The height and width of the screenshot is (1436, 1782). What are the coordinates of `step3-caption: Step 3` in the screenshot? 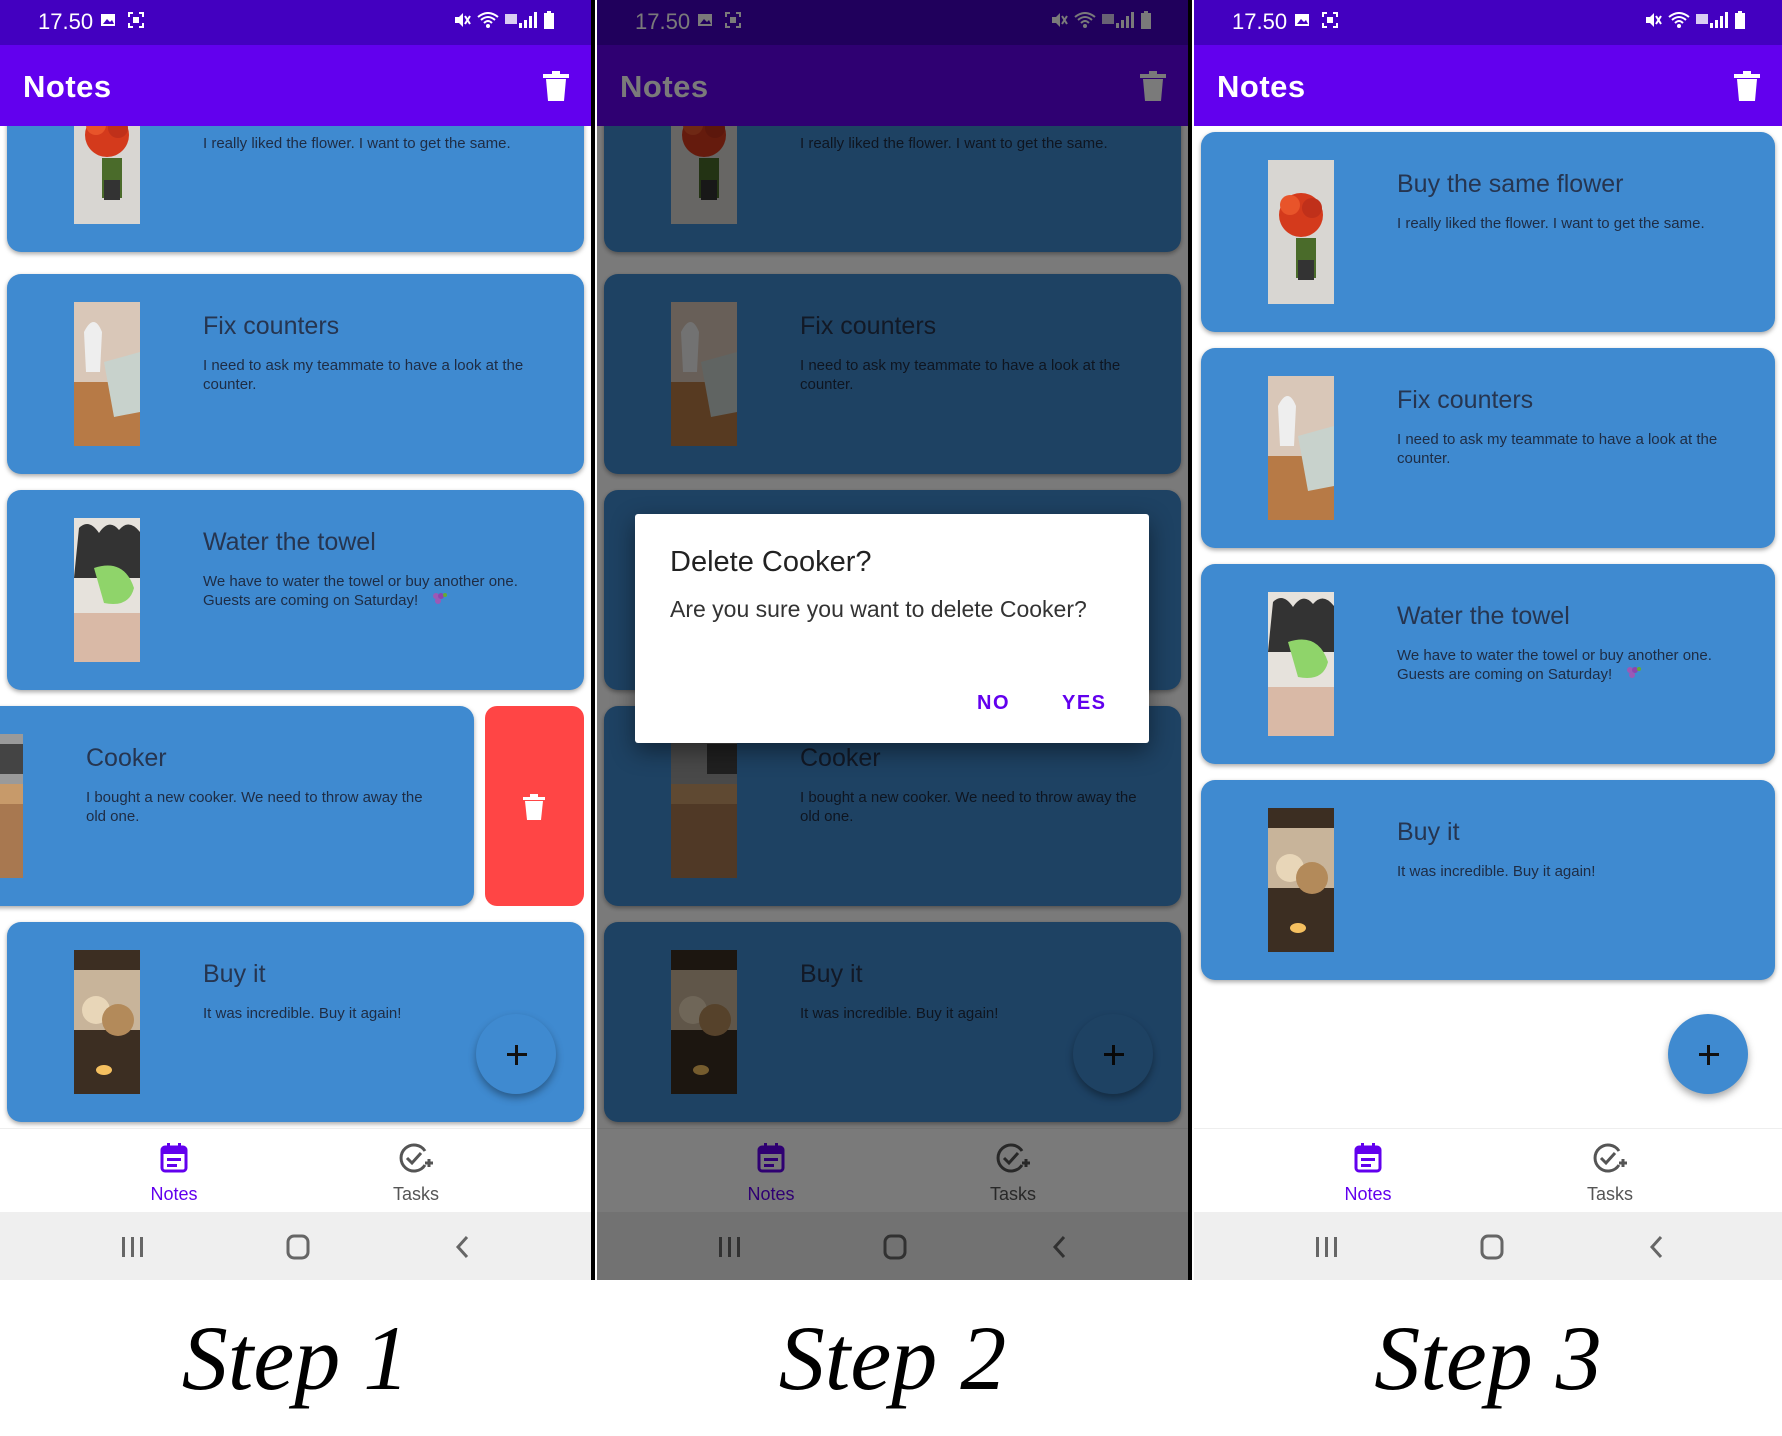 It's located at (1488, 1358).